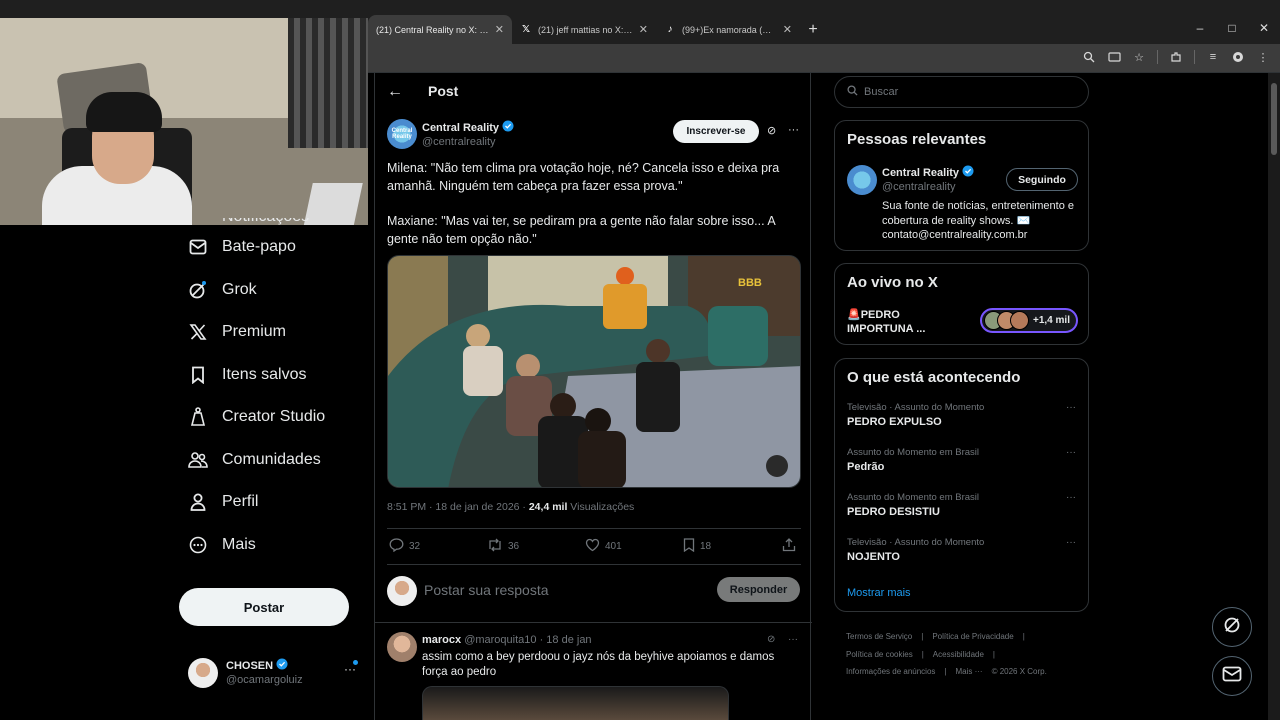 The width and height of the screenshot is (1280, 720). What do you see at coordinates (968, 671) in the screenshot?
I see `footer-more-link: Mais ···` at bounding box center [968, 671].